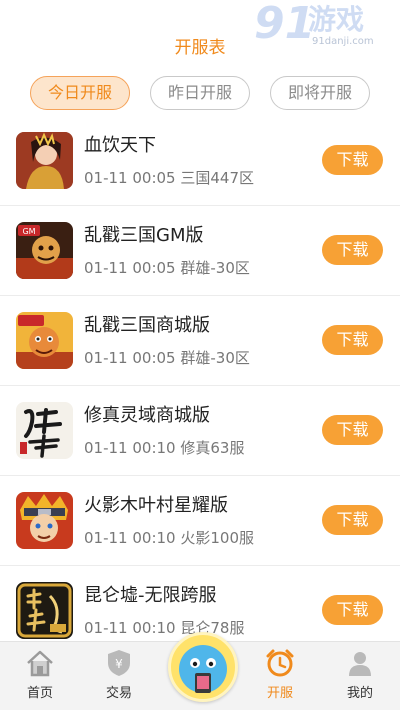  Describe the element at coordinates (217, 538) in the screenshot. I see `server-name: 火影100服` at that location.